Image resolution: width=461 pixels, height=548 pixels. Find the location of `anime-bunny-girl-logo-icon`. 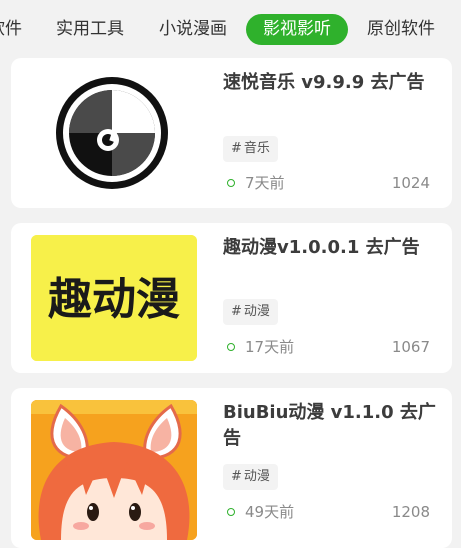

anime-bunny-girl-logo-icon is located at coordinates (114, 470).